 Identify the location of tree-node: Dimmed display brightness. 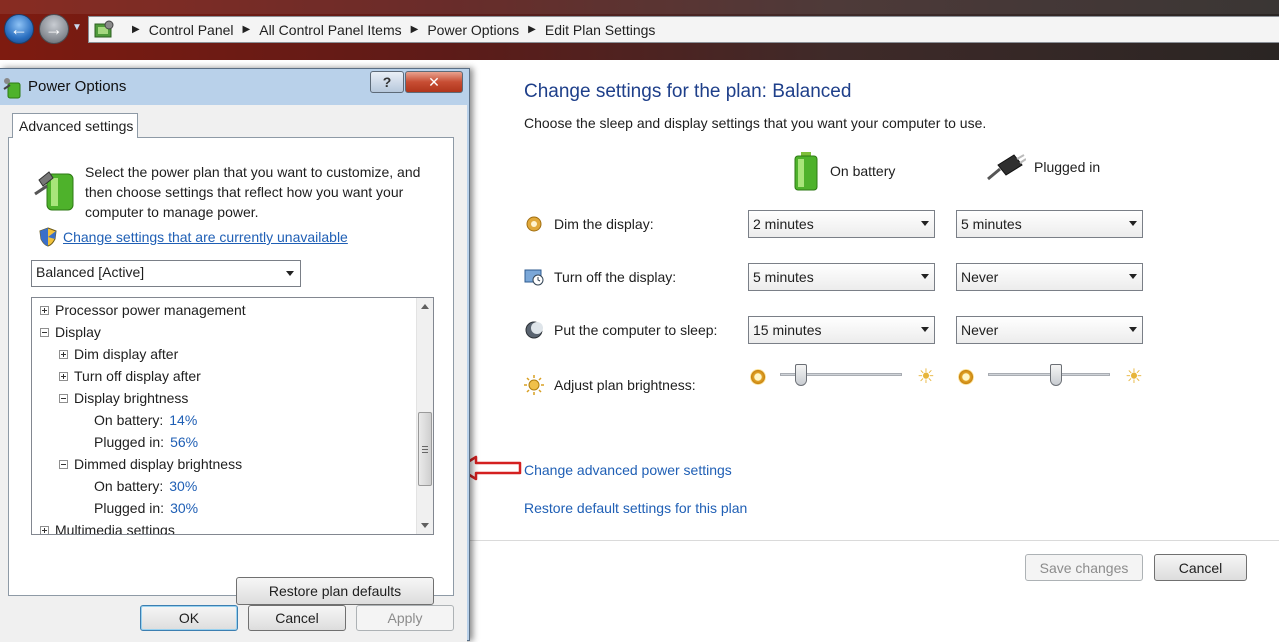
(150, 464).